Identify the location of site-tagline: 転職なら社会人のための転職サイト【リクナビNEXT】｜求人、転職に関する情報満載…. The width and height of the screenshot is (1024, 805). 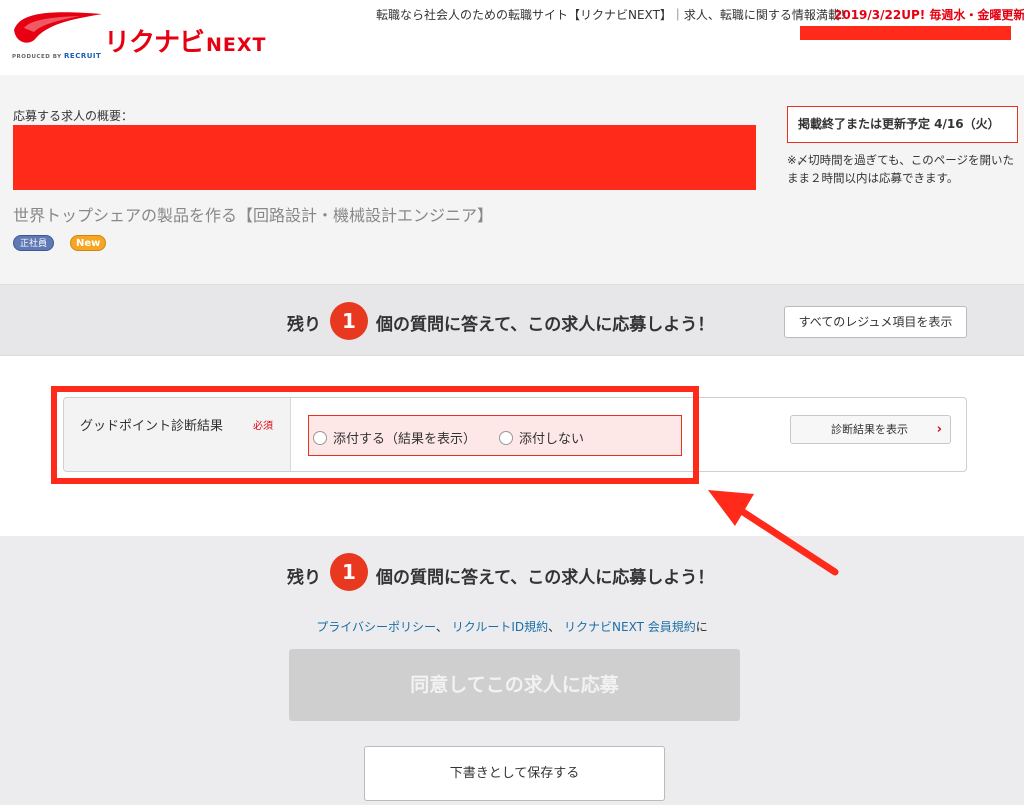
(614, 15).